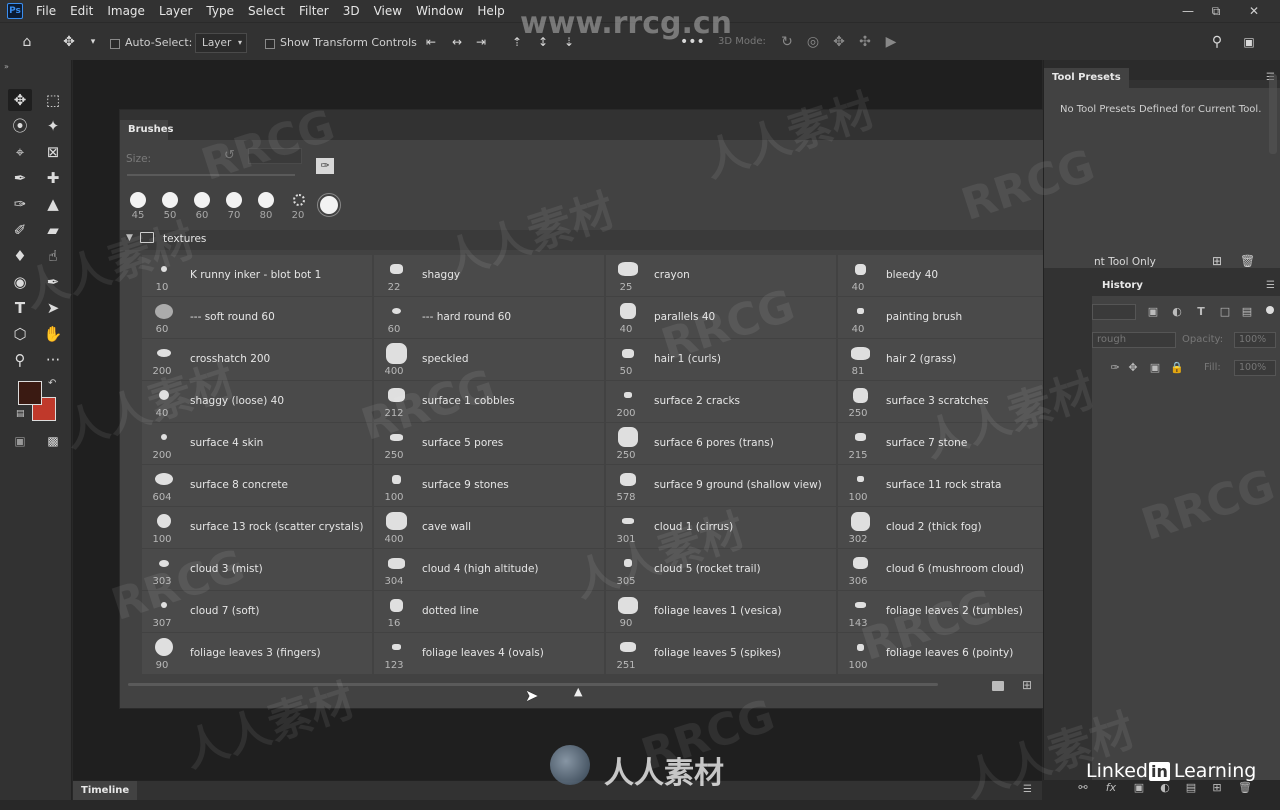  Describe the element at coordinates (20, 360) in the screenshot. I see `zoom-tool-icon: ⚲` at that location.